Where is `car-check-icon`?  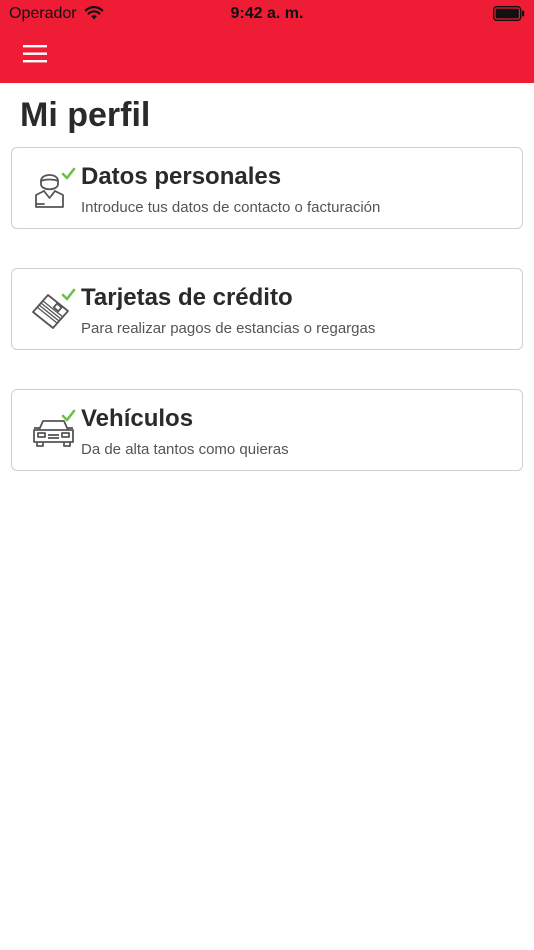
car-check-icon is located at coordinates (54, 428).